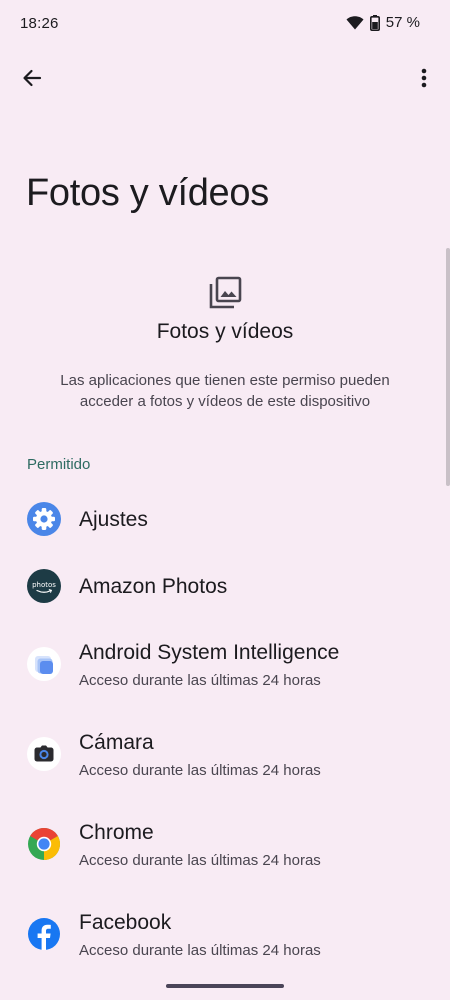  What do you see at coordinates (383, 22) in the screenshot?
I see `status-icons: 57 %` at bounding box center [383, 22].